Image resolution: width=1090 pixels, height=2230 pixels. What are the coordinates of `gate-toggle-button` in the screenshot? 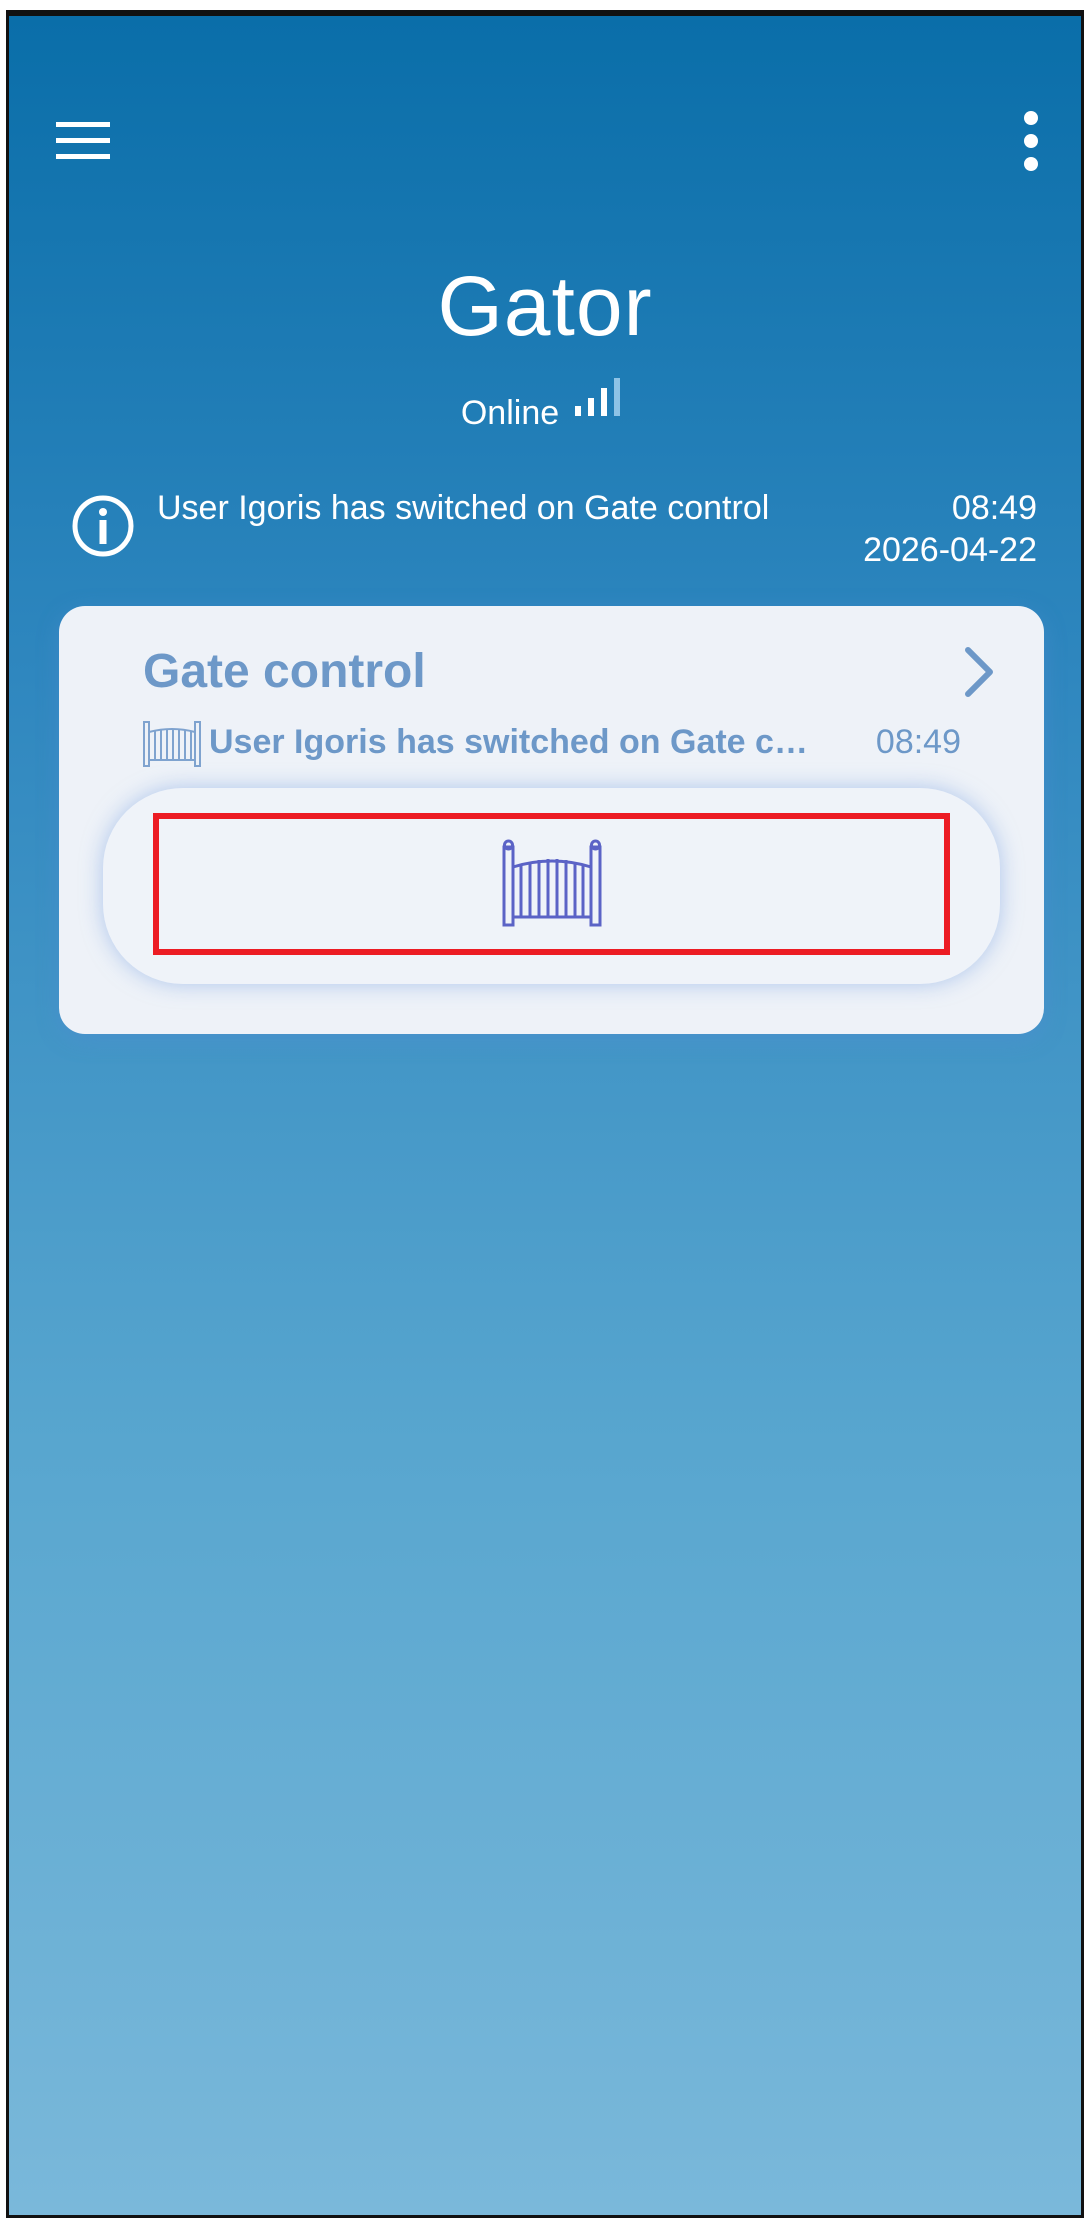 It's located at (551, 884).